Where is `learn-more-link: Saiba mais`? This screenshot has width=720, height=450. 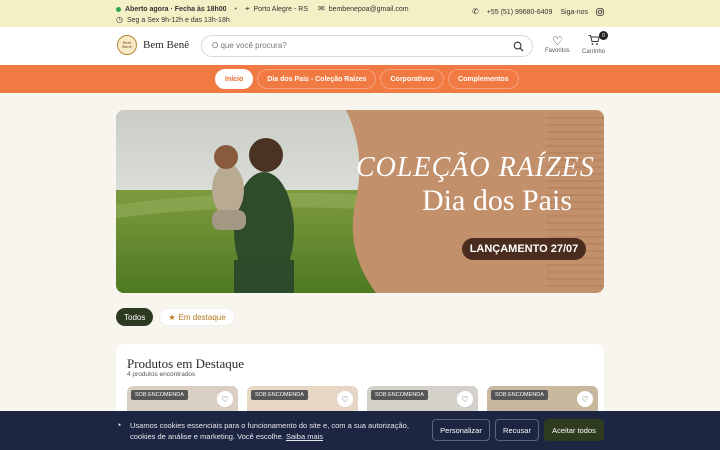 learn-more-link: Saiba mais is located at coordinates (304, 436).